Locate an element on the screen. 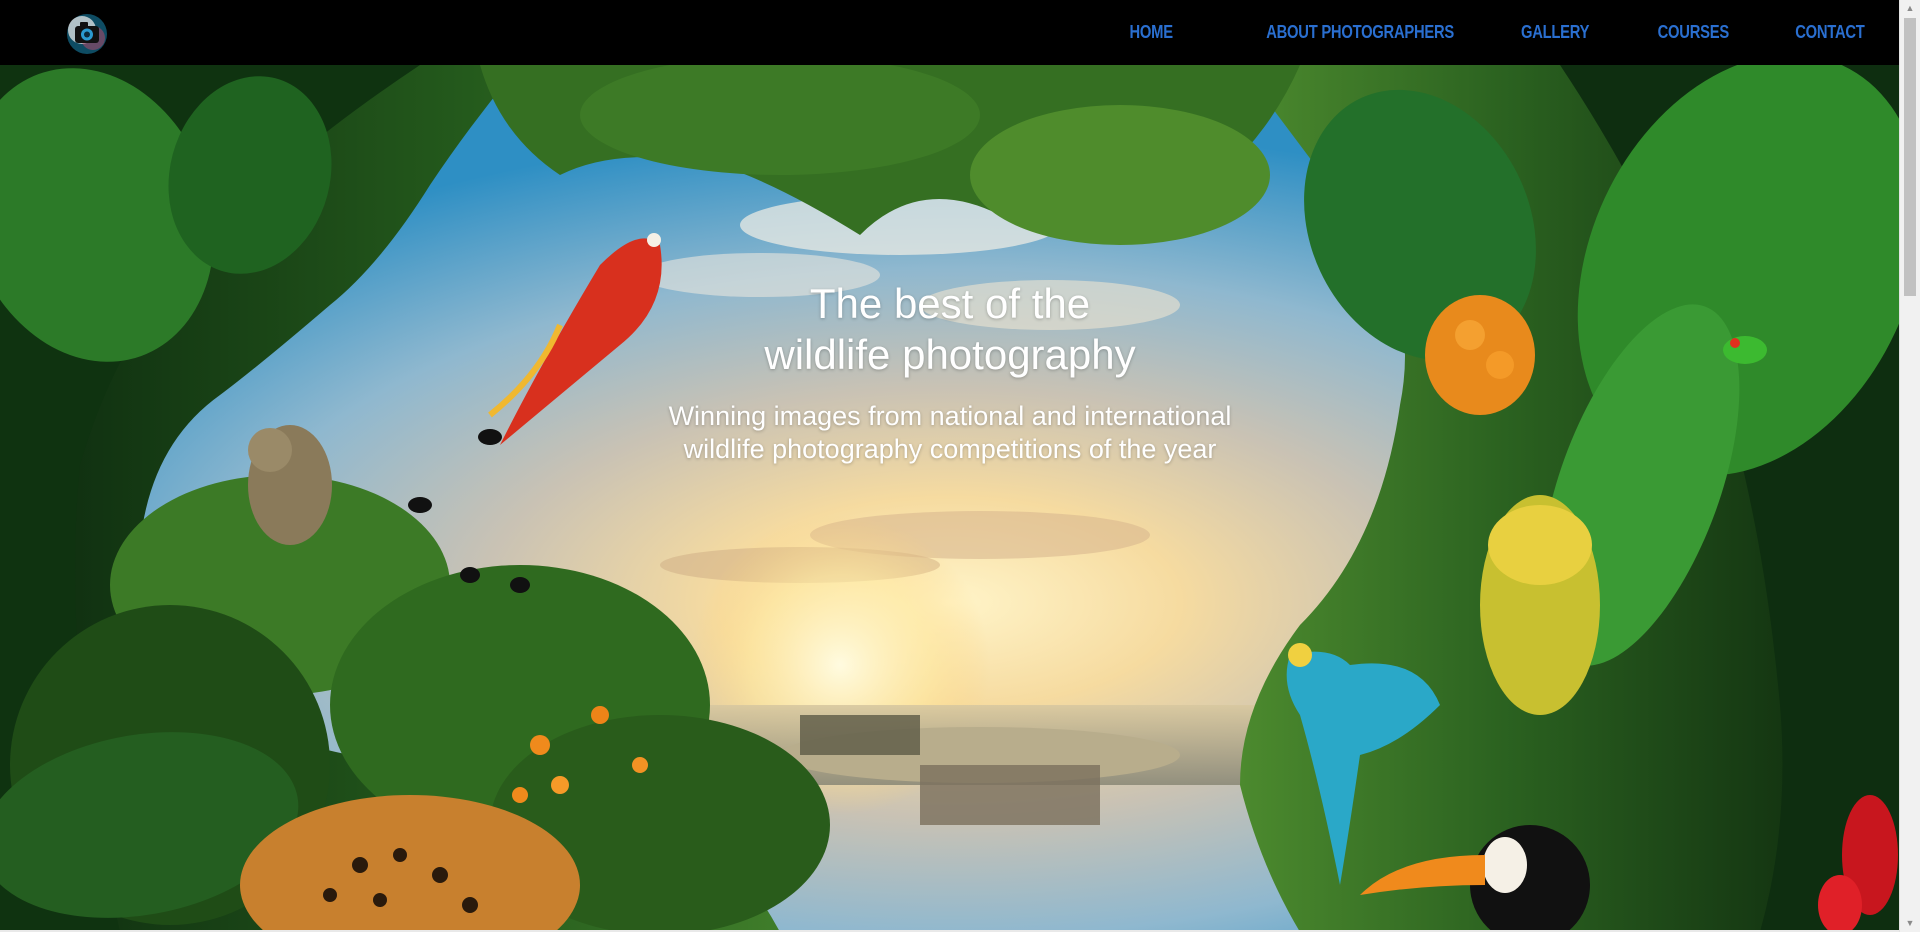  nav-contact: CONTACT is located at coordinates (1831, 32).